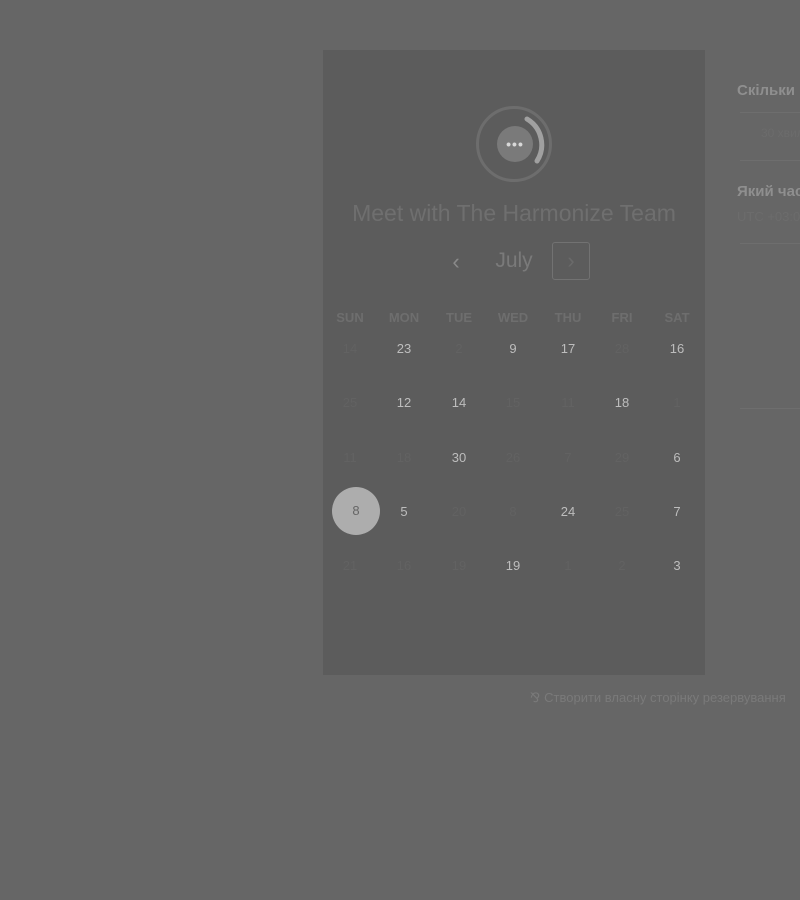  What do you see at coordinates (513, 566) in the screenshot?
I see `calendar-day-available: 19` at bounding box center [513, 566].